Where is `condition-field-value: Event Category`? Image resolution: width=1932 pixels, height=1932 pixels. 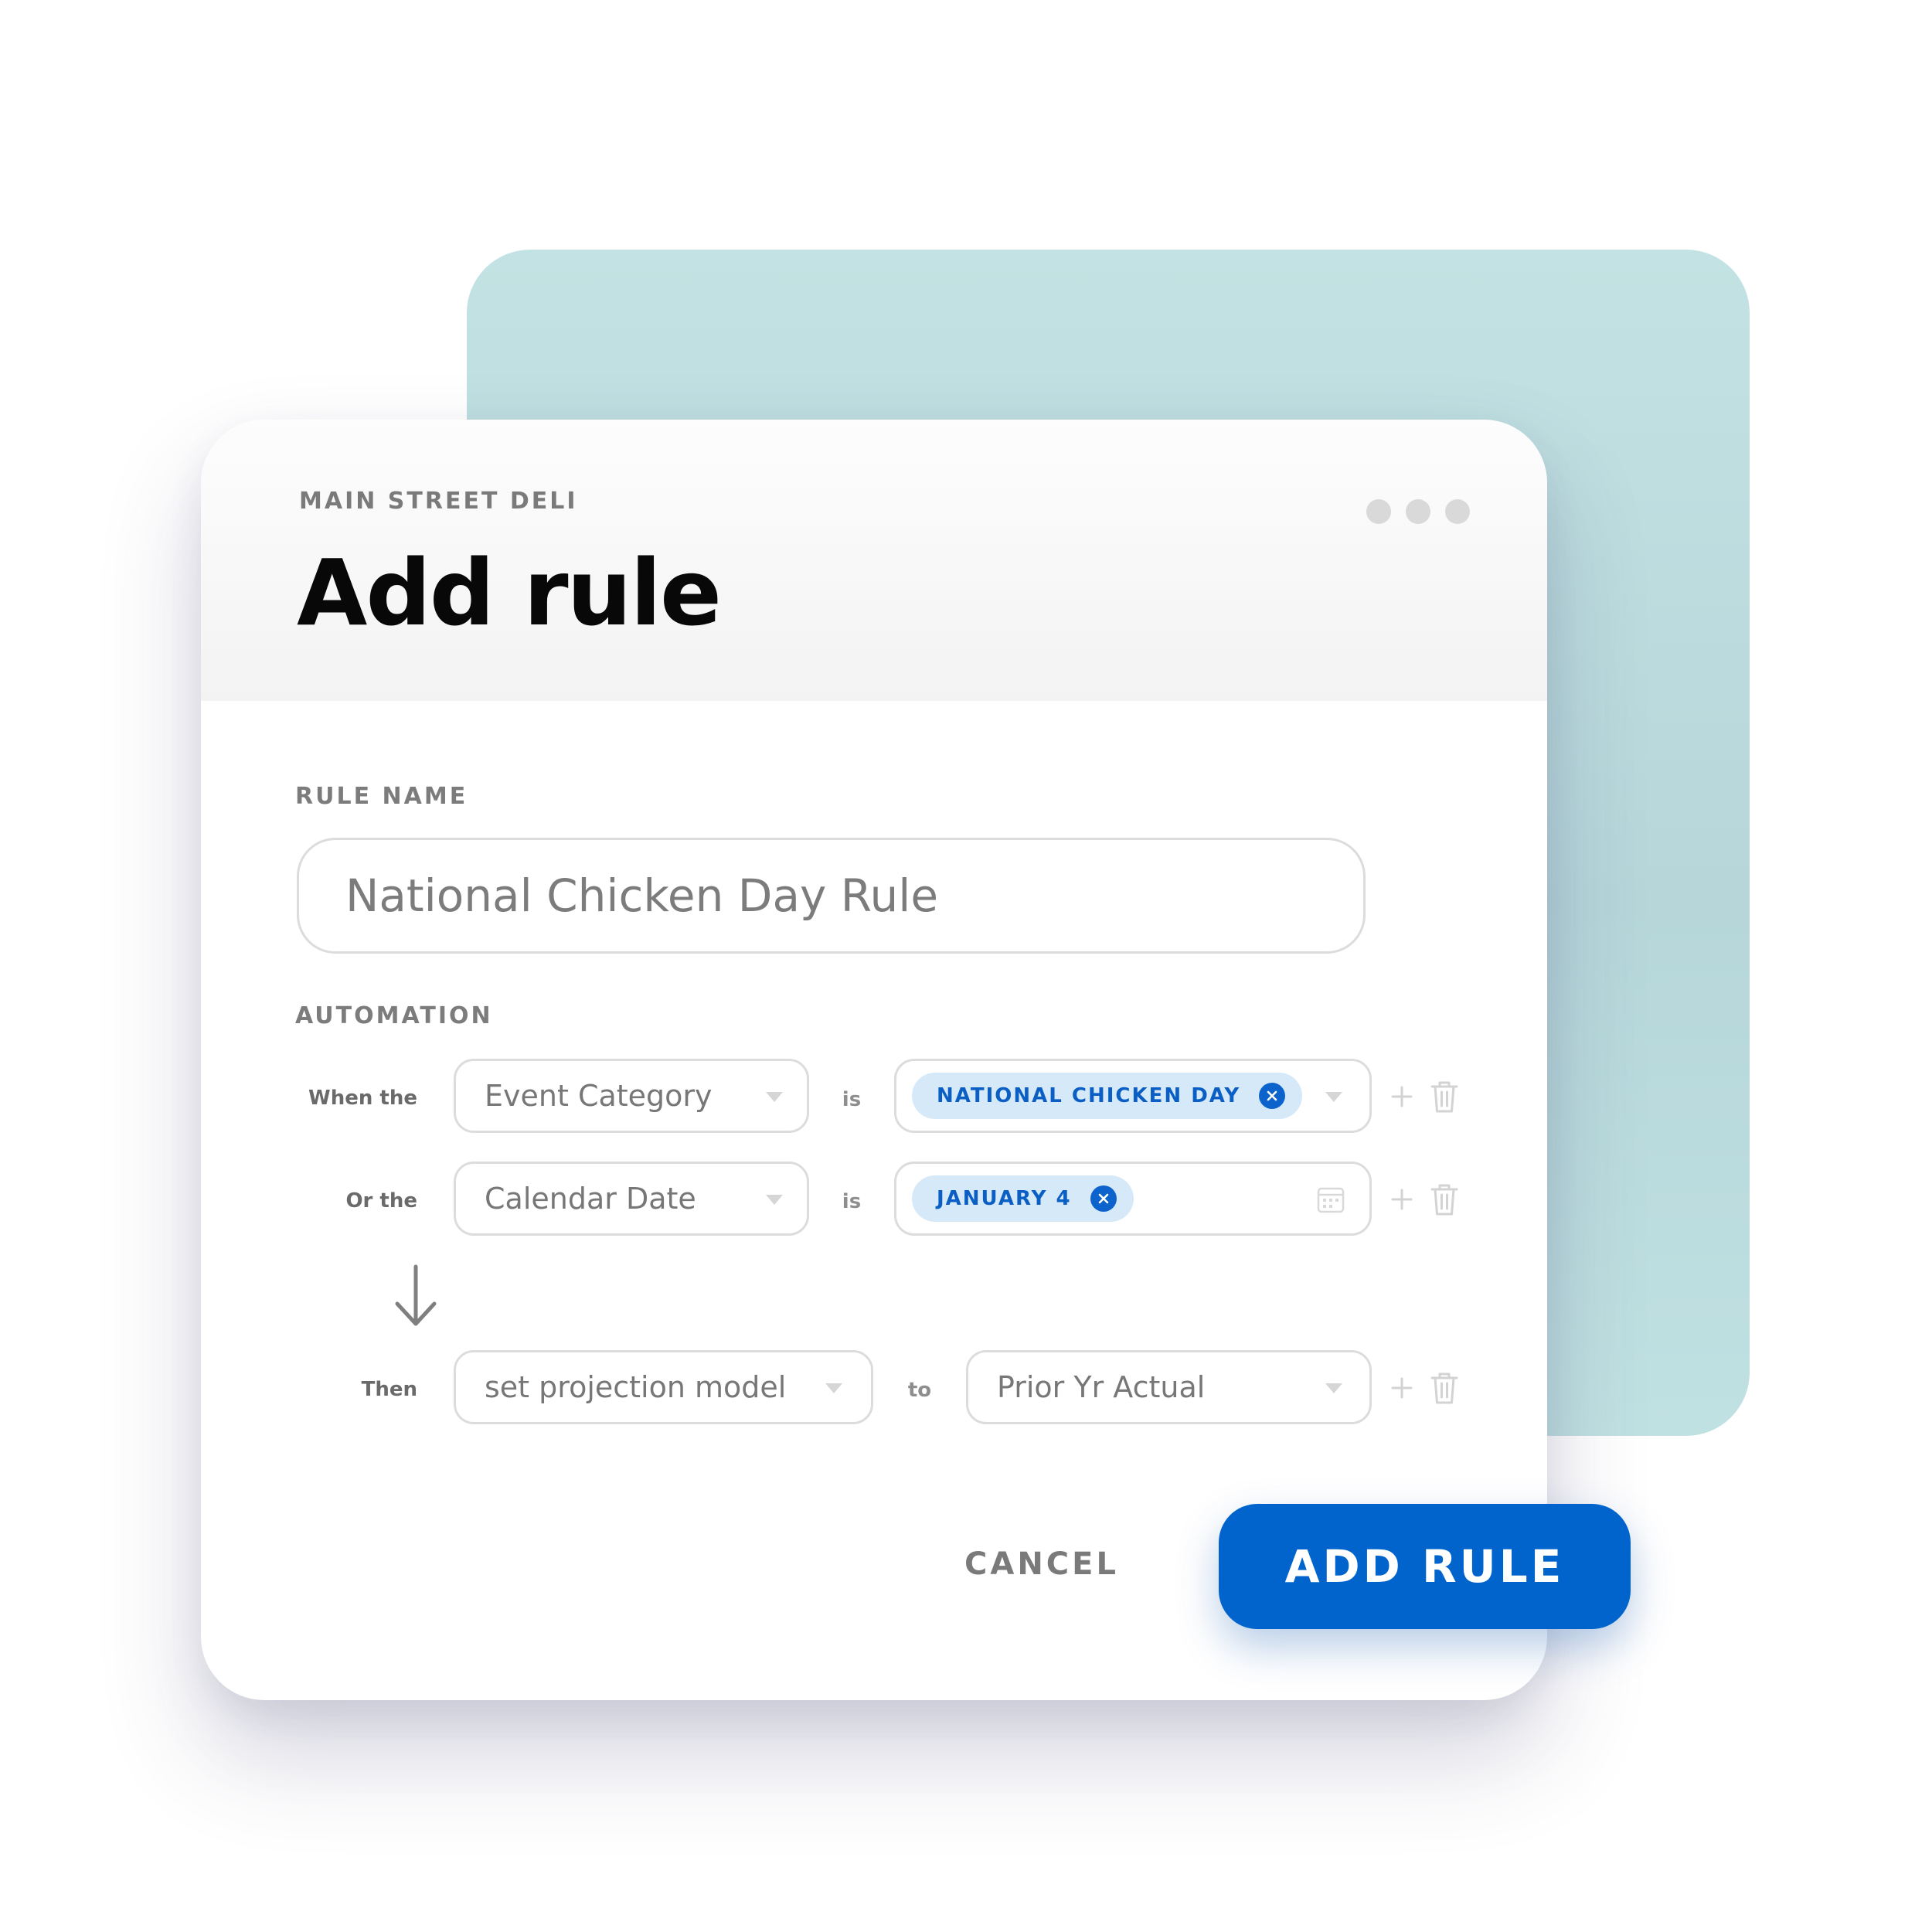 condition-field-value: Event Category is located at coordinates (599, 1096).